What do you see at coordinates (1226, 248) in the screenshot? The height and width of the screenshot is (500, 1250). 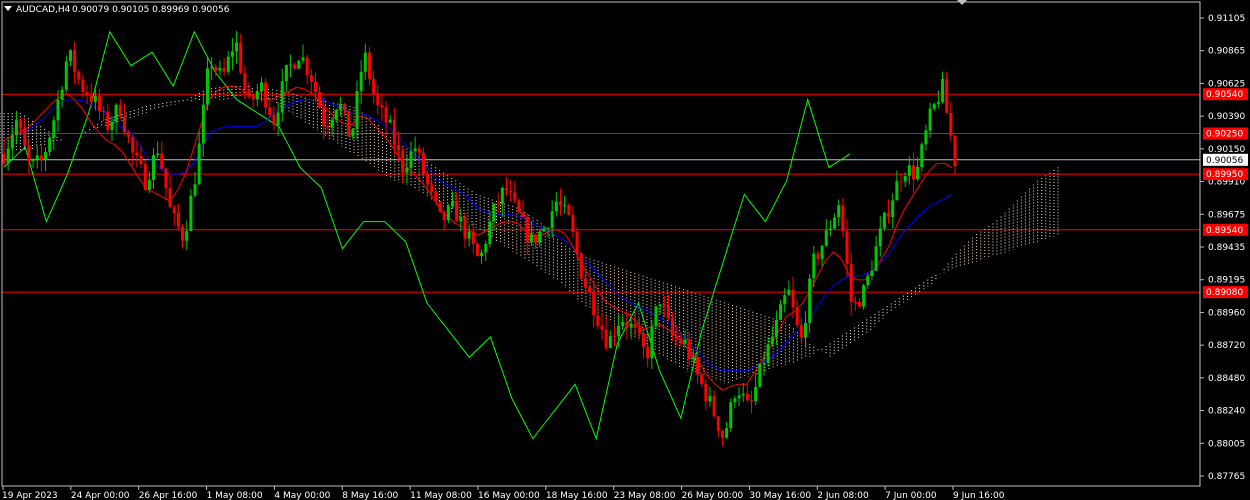 I see `price-tick-label: 0.89435` at bounding box center [1226, 248].